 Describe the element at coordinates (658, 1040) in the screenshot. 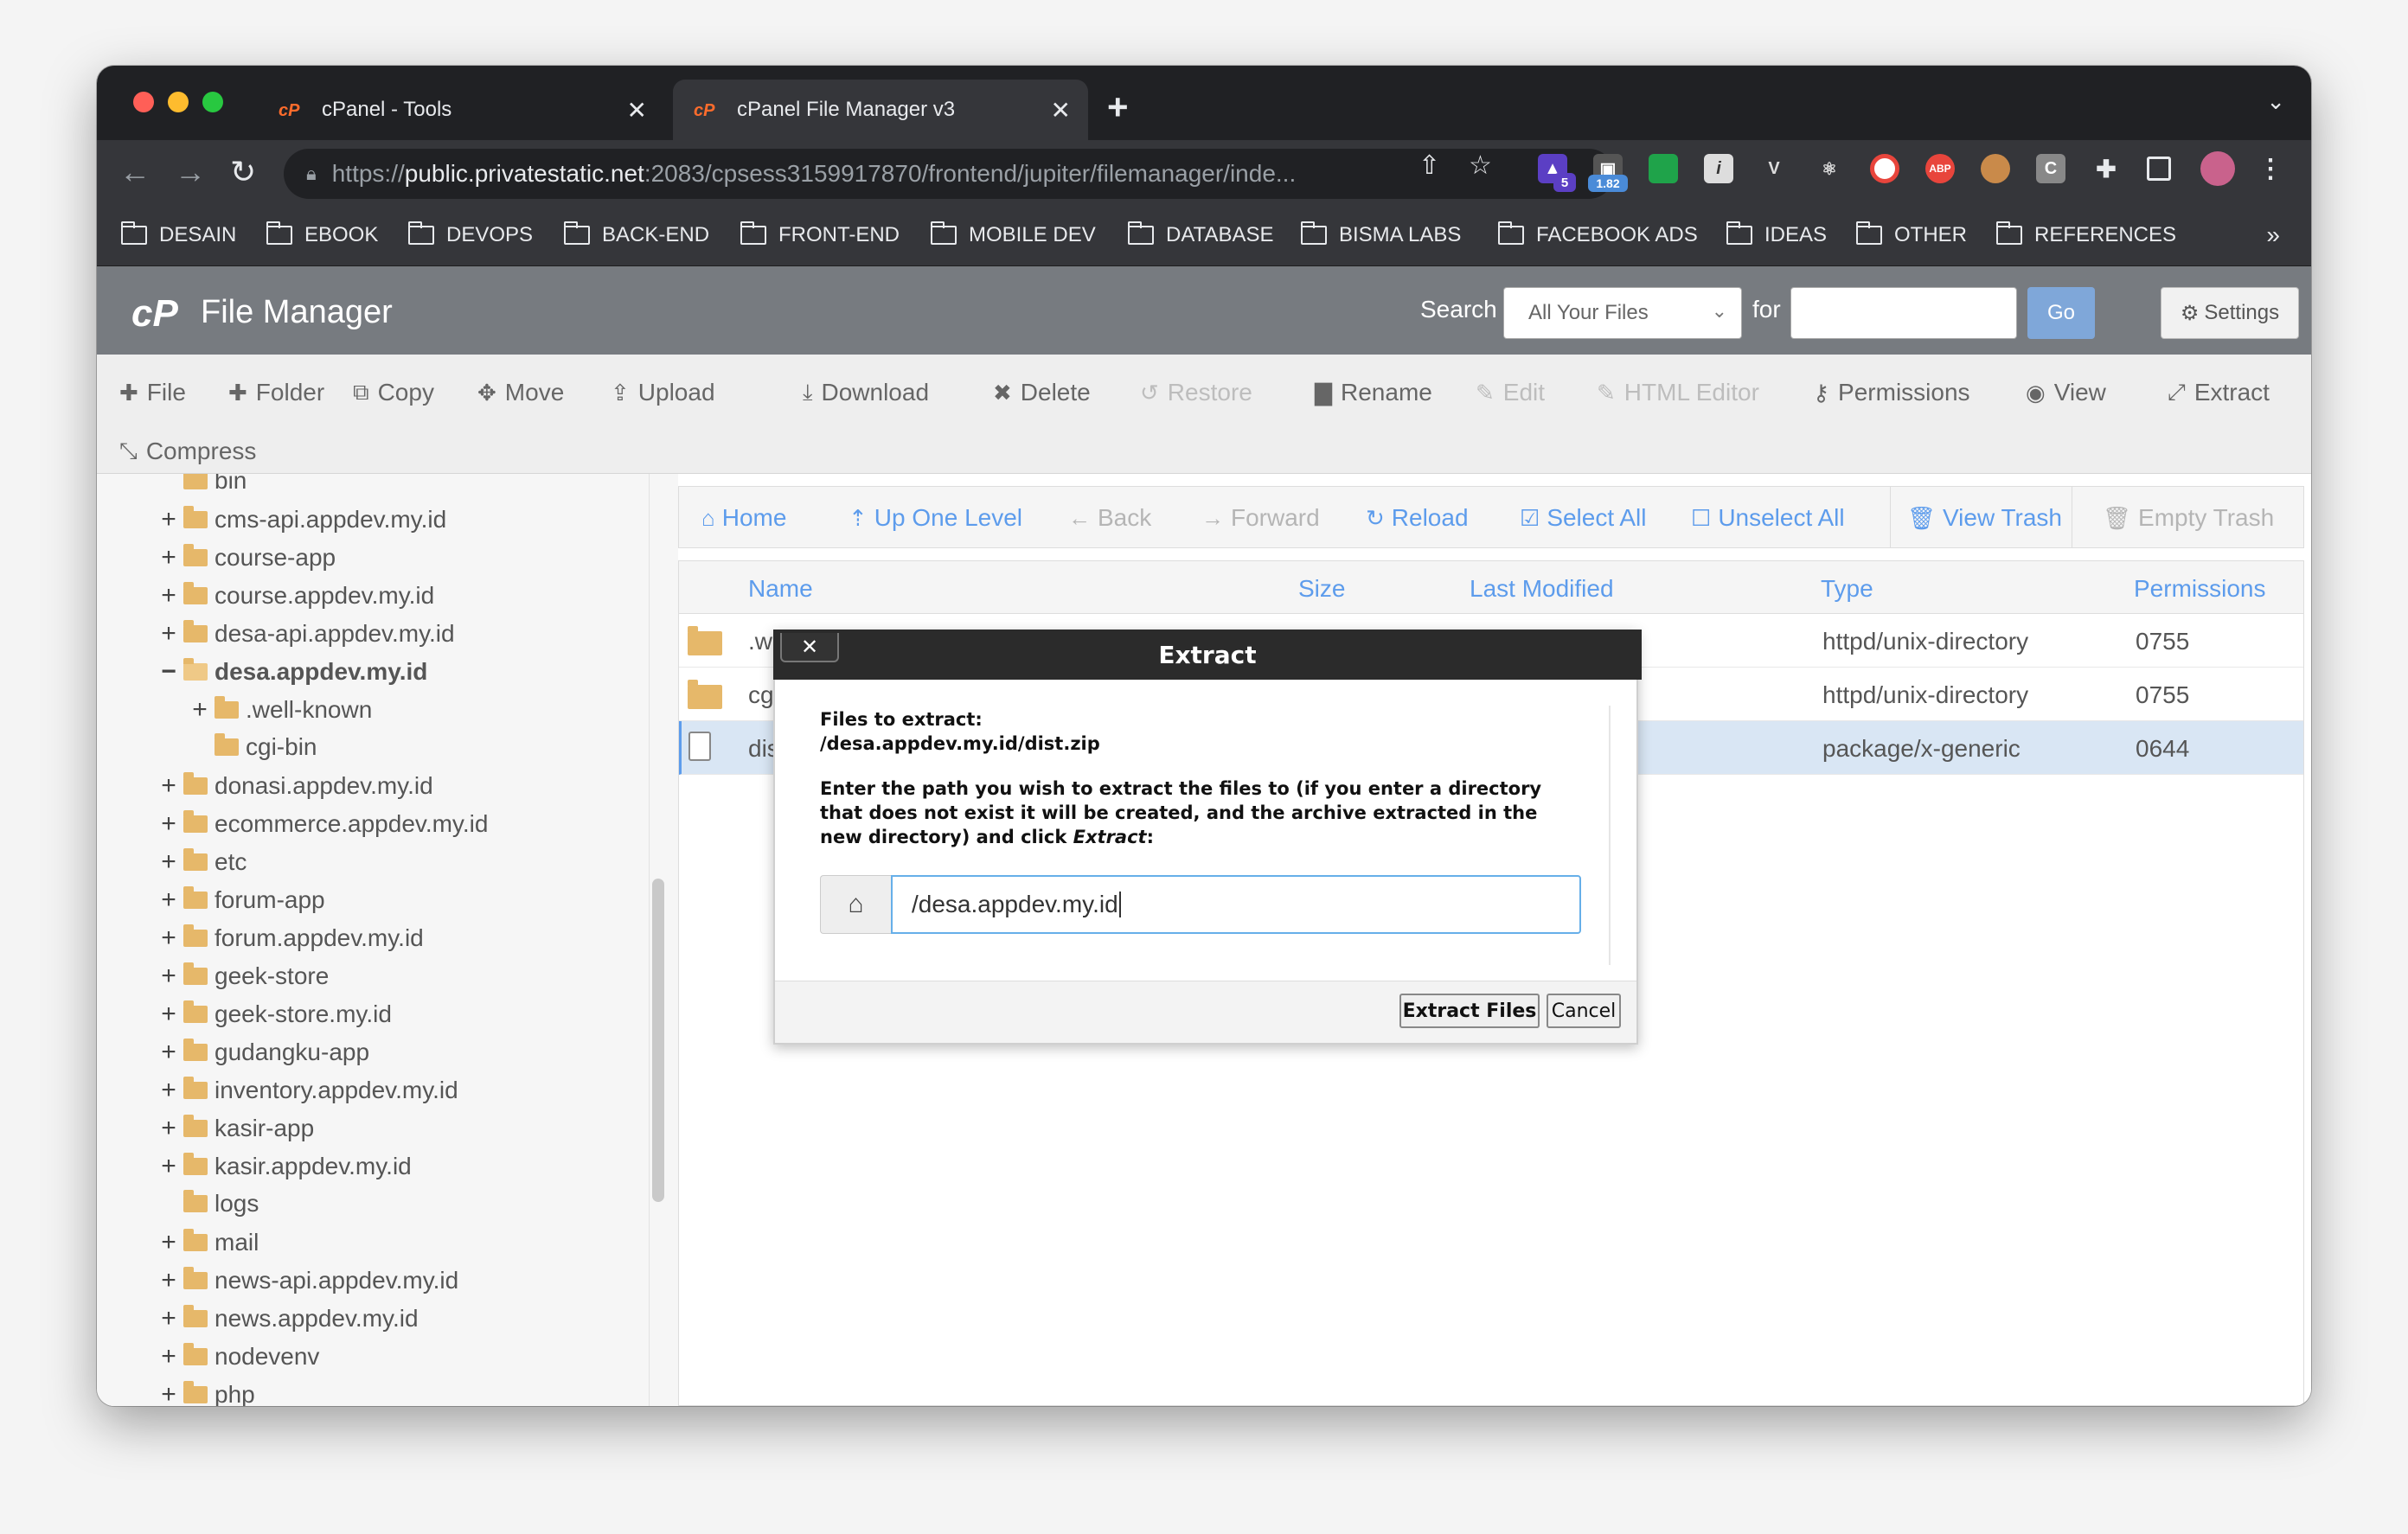

I see `tree-scrollbar-thumb` at that location.